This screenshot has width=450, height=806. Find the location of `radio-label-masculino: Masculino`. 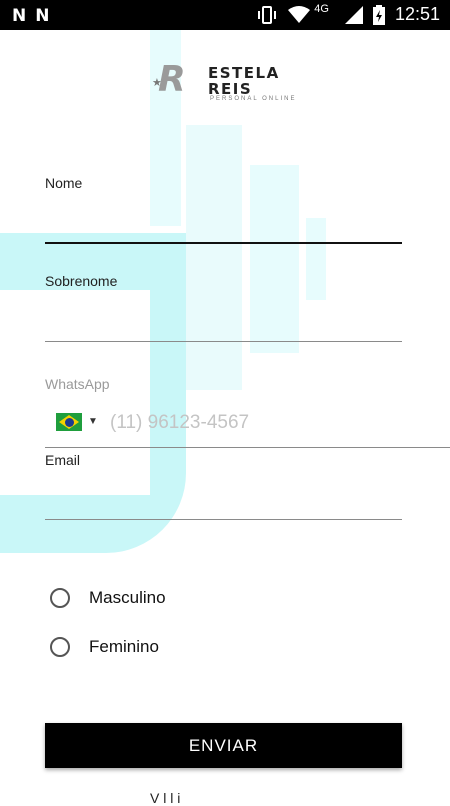

radio-label-masculino: Masculino is located at coordinates (127, 597).